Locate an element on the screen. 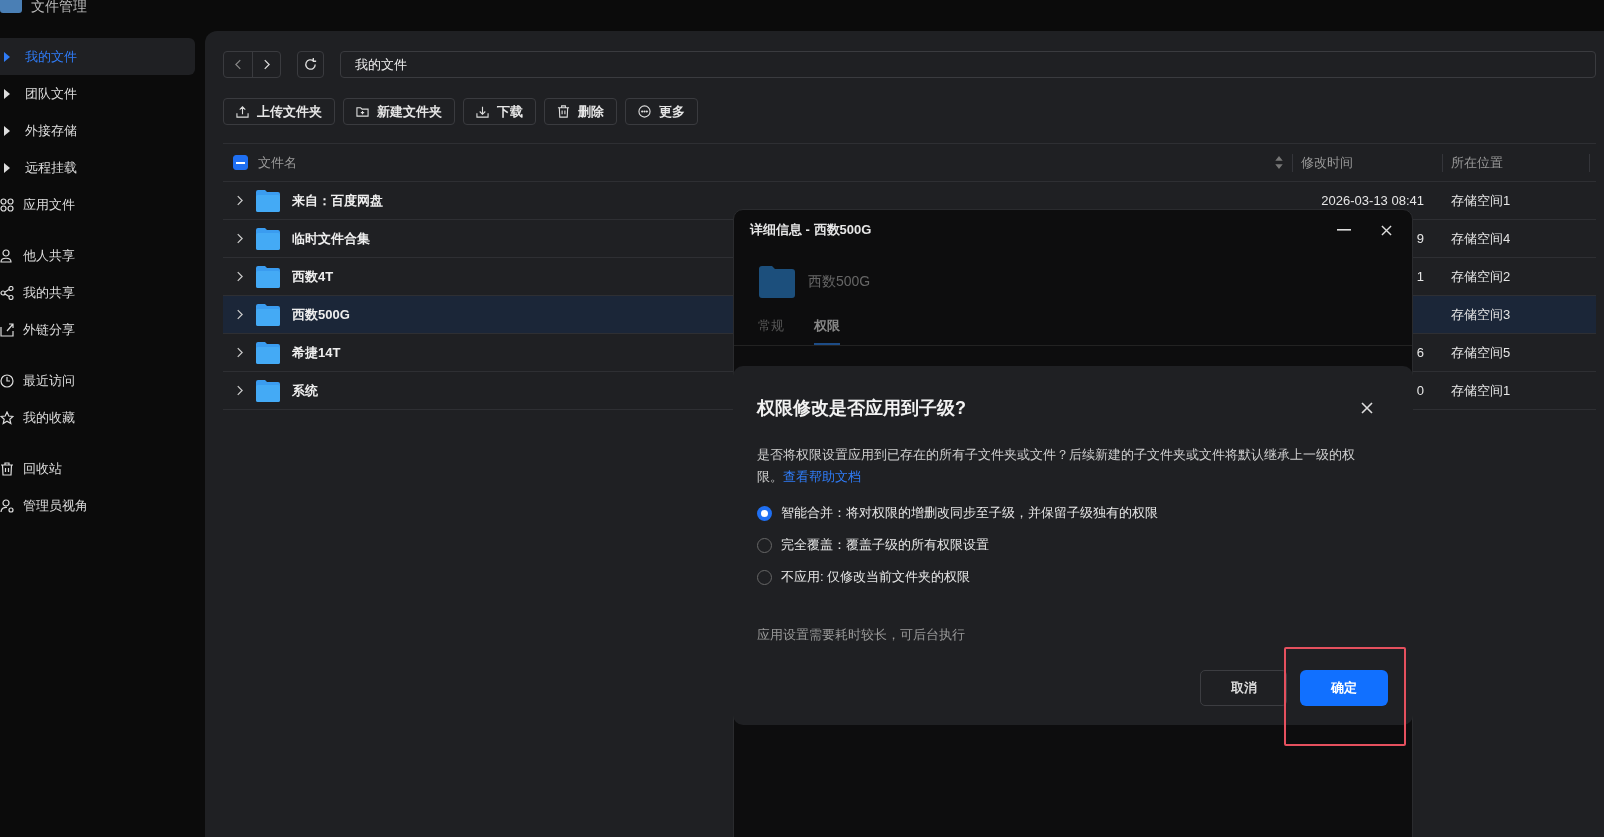  dialog-note: 应用设置需要耗时较长，可后台执行 is located at coordinates (861, 635).